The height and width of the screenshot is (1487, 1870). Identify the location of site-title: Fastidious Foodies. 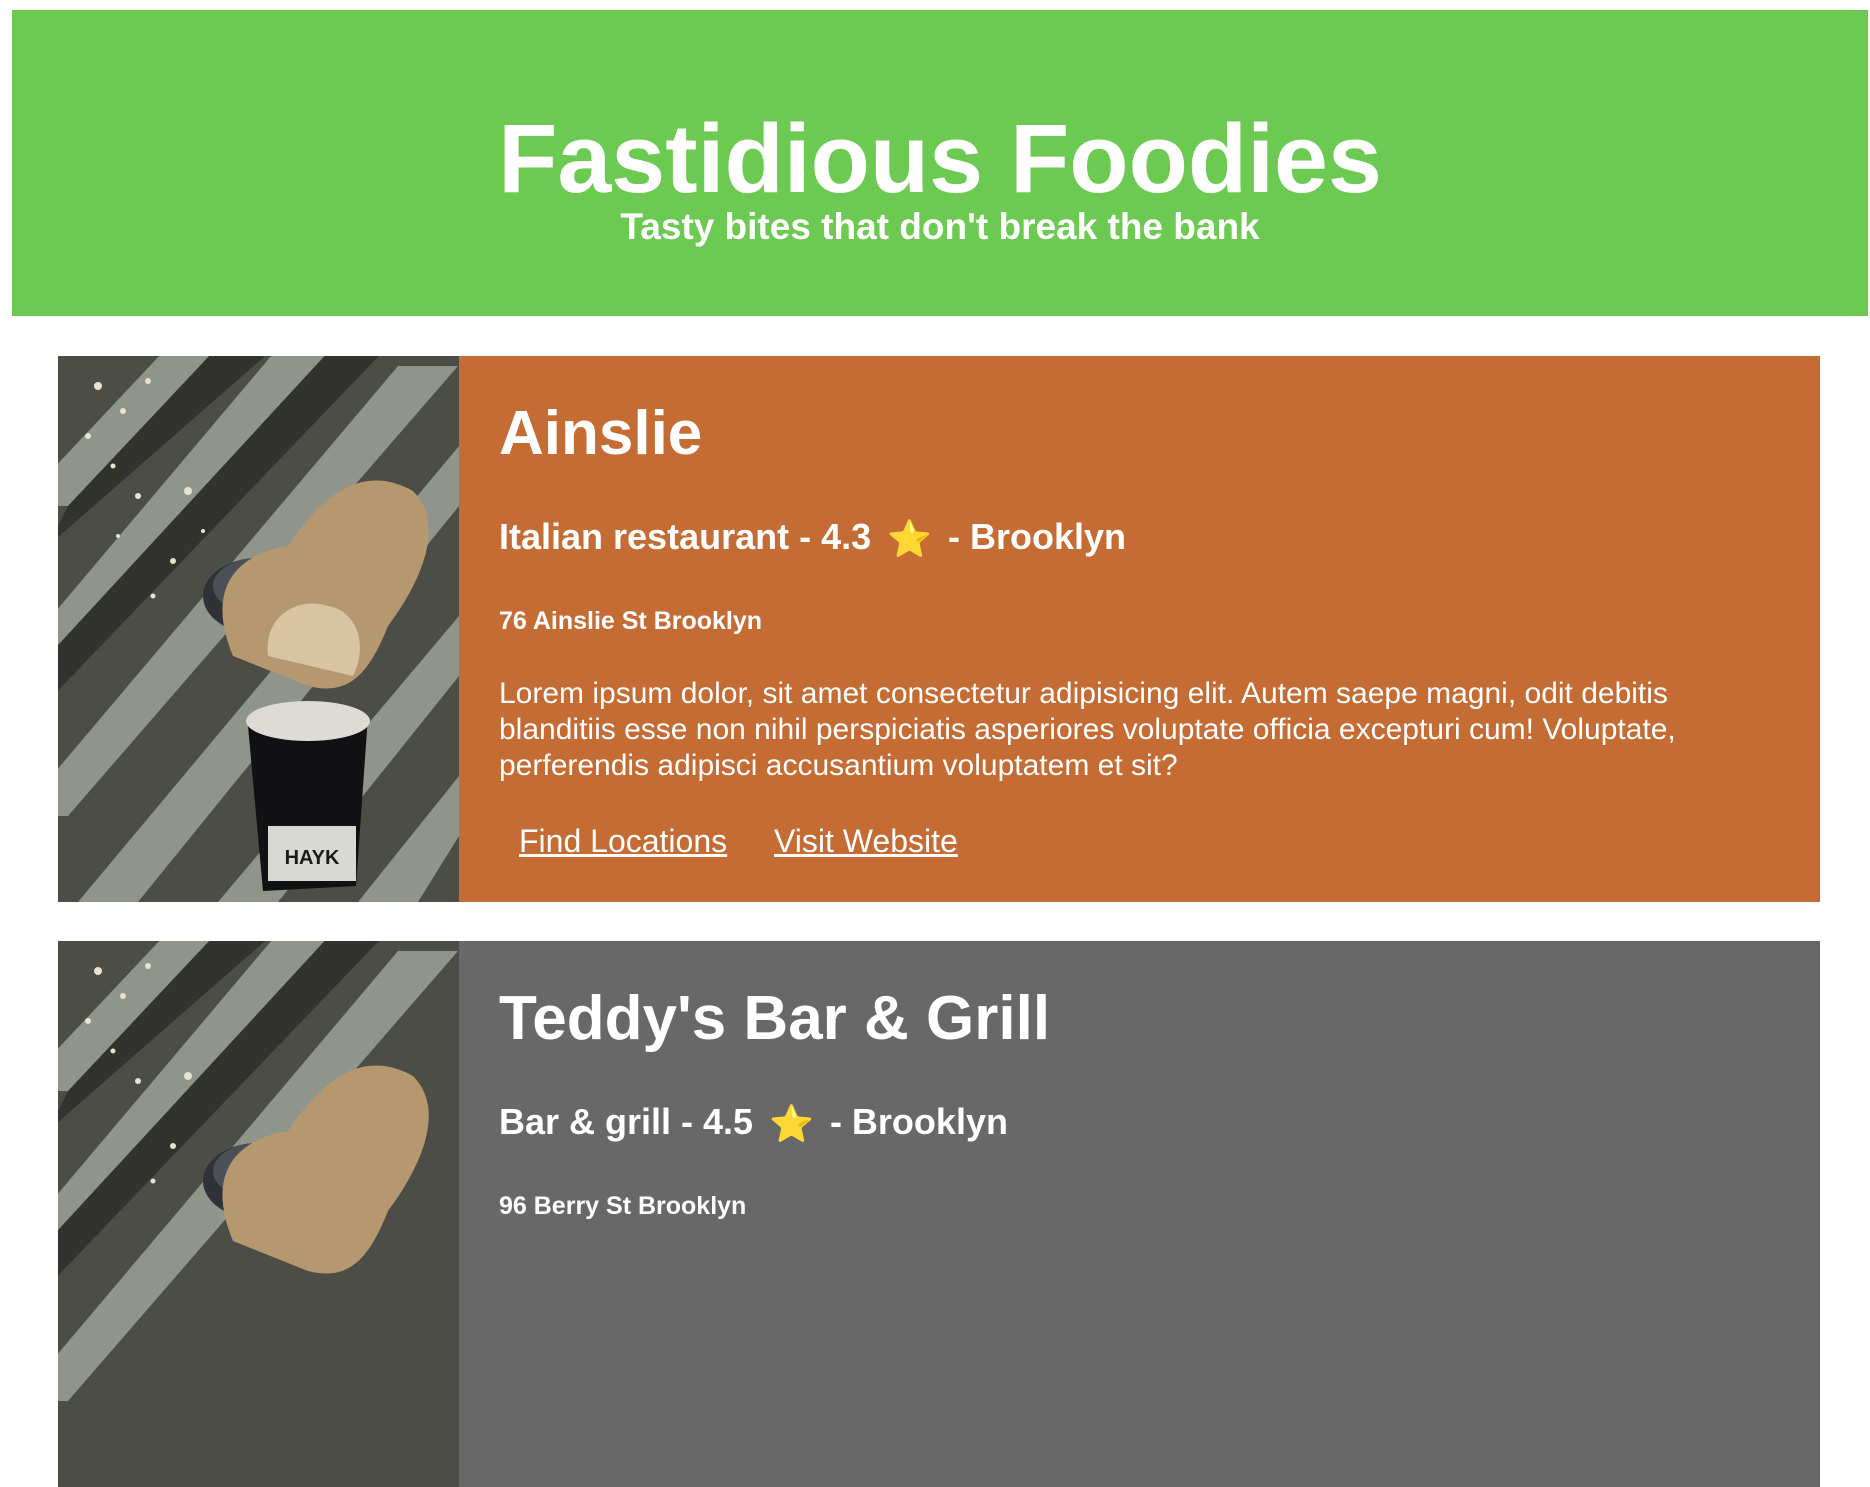
(940, 158).